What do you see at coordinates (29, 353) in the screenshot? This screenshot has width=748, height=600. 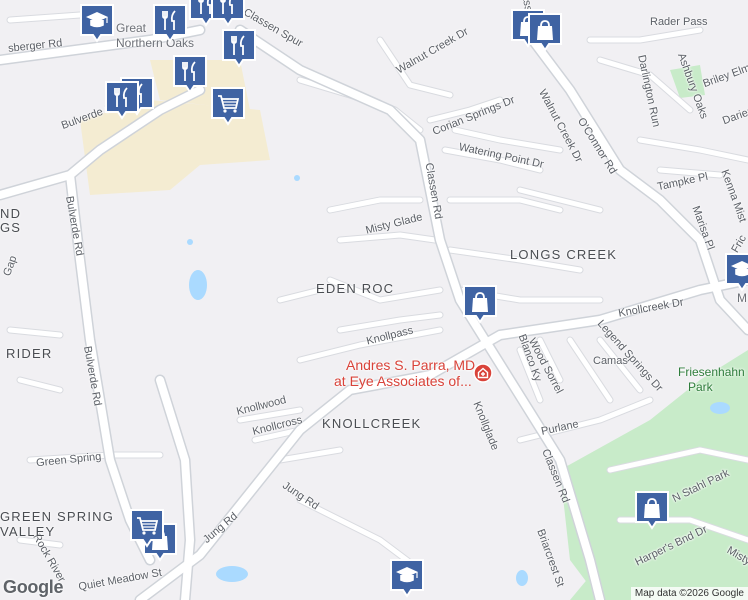 I see `area-label: RIDER` at bounding box center [29, 353].